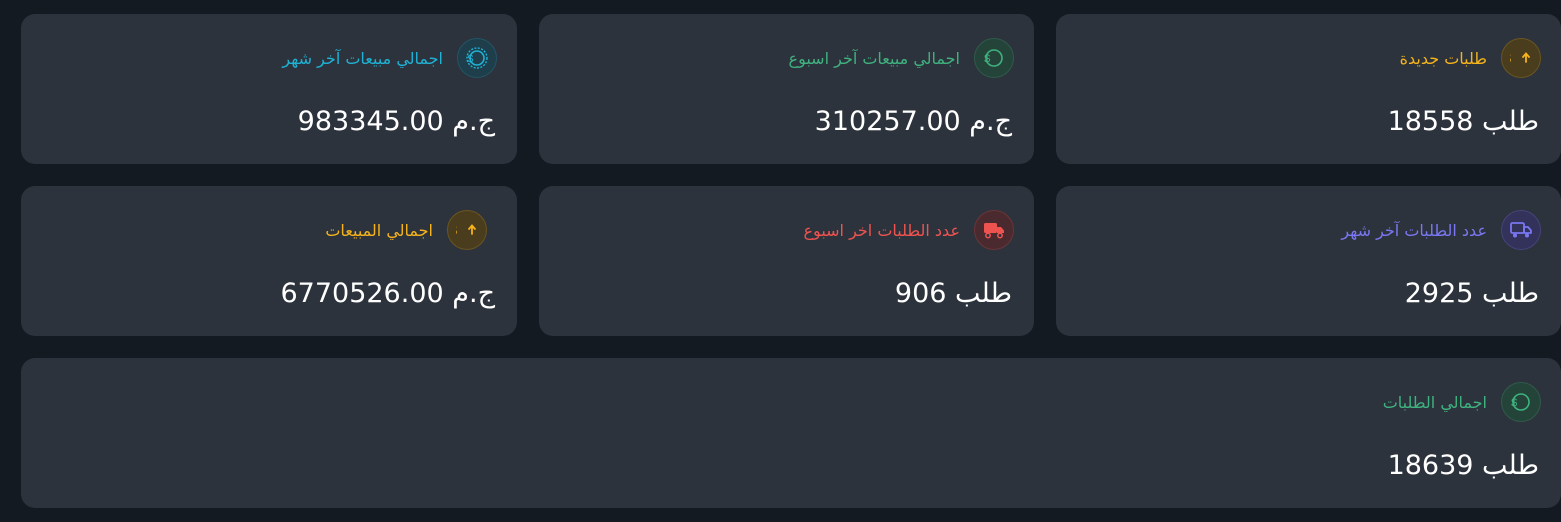 This screenshot has height=522, width=1561. I want to click on card-header: عدد الطلبات آخر شهر, so click(1441, 230).